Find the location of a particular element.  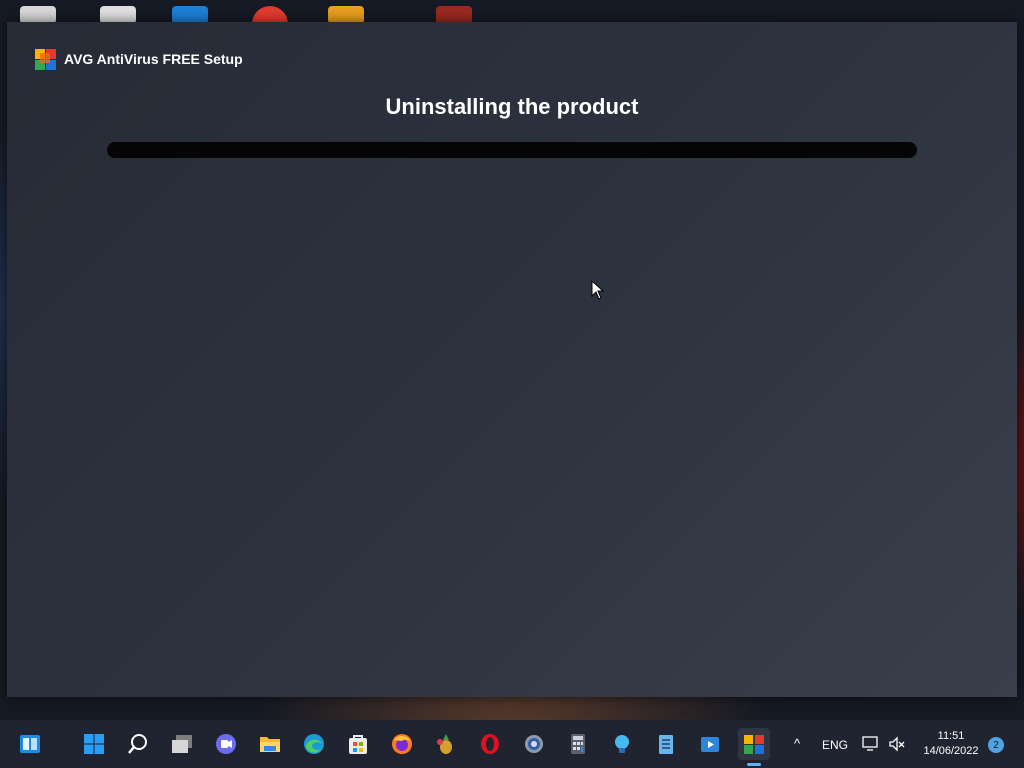

gear-icon is located at coordinates (534, 744).